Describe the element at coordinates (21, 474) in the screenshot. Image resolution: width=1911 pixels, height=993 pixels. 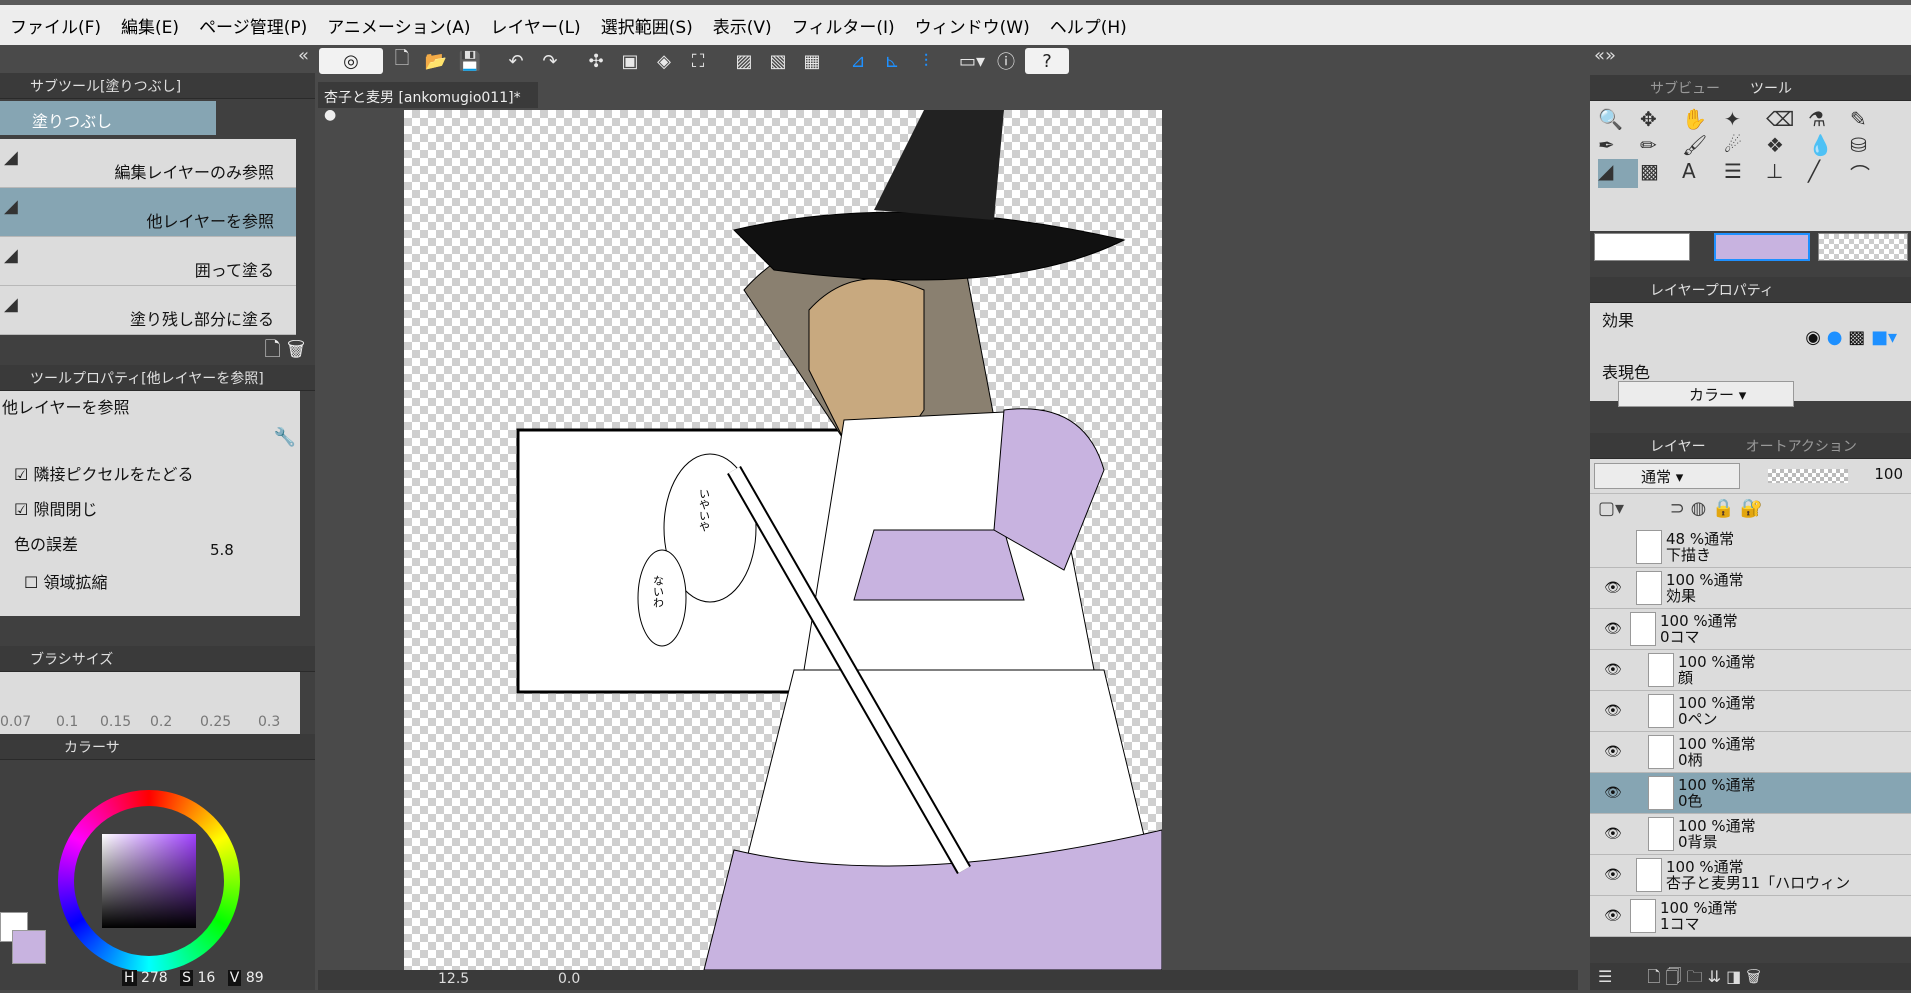
I see `adjacent-checkbox: ☑` at that location.